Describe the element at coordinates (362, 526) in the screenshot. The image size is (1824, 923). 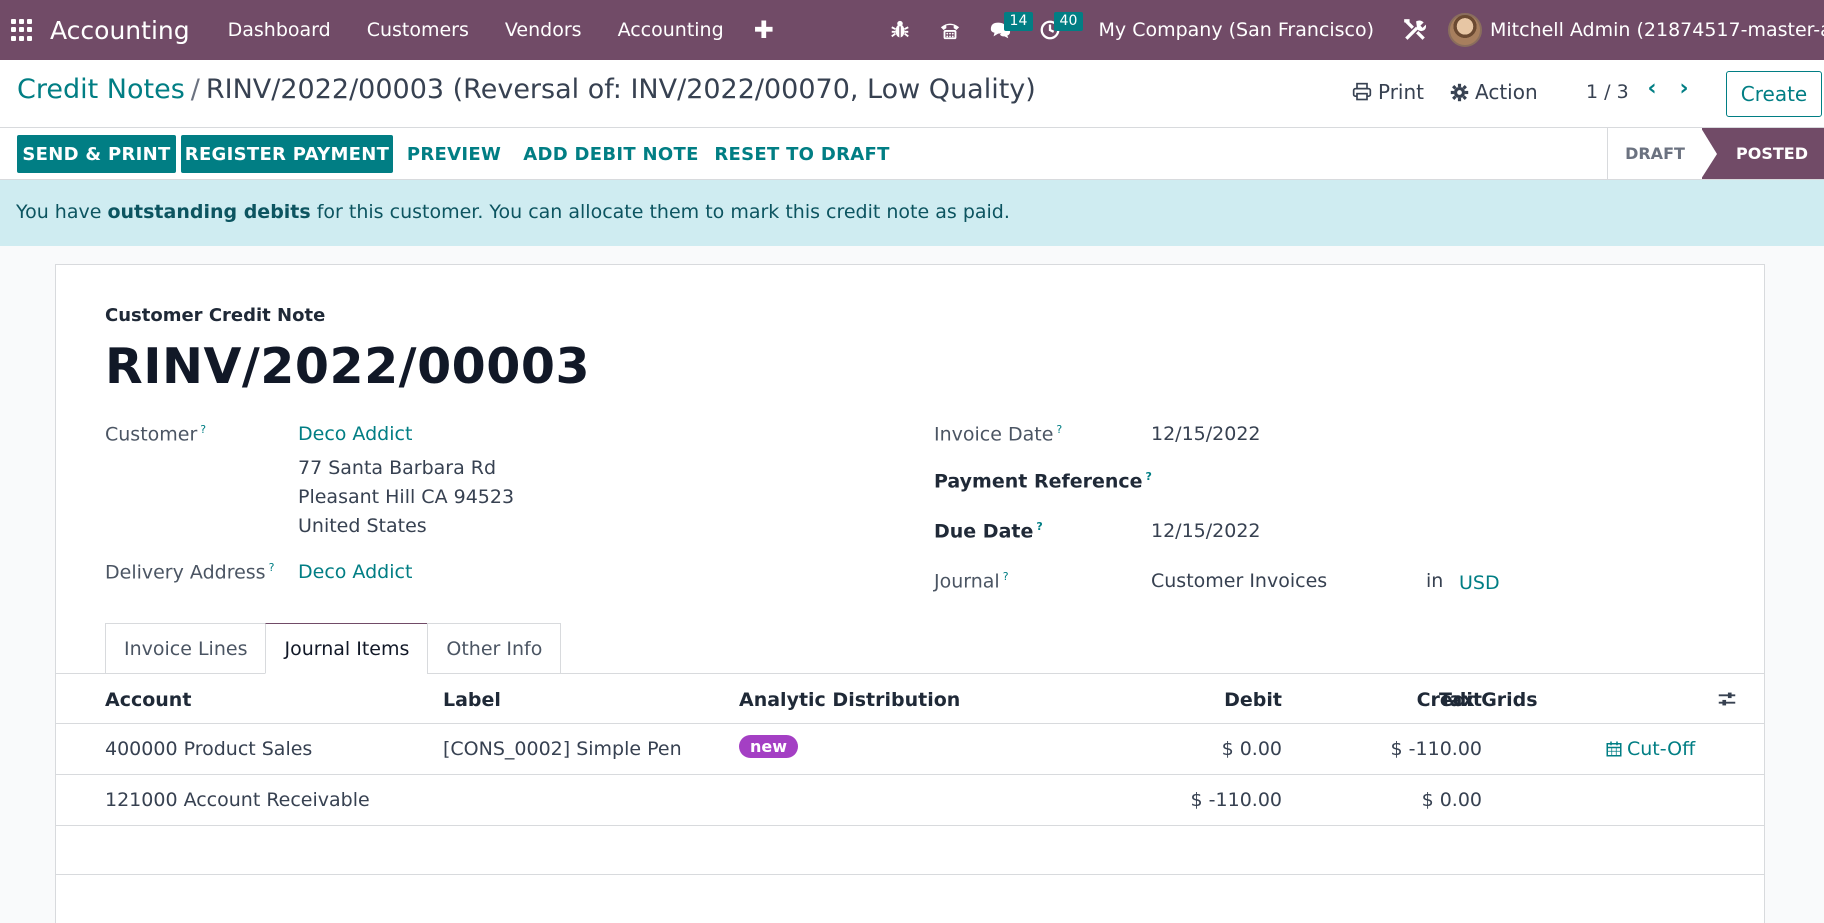
I see `address-line-3: United States` at that location.